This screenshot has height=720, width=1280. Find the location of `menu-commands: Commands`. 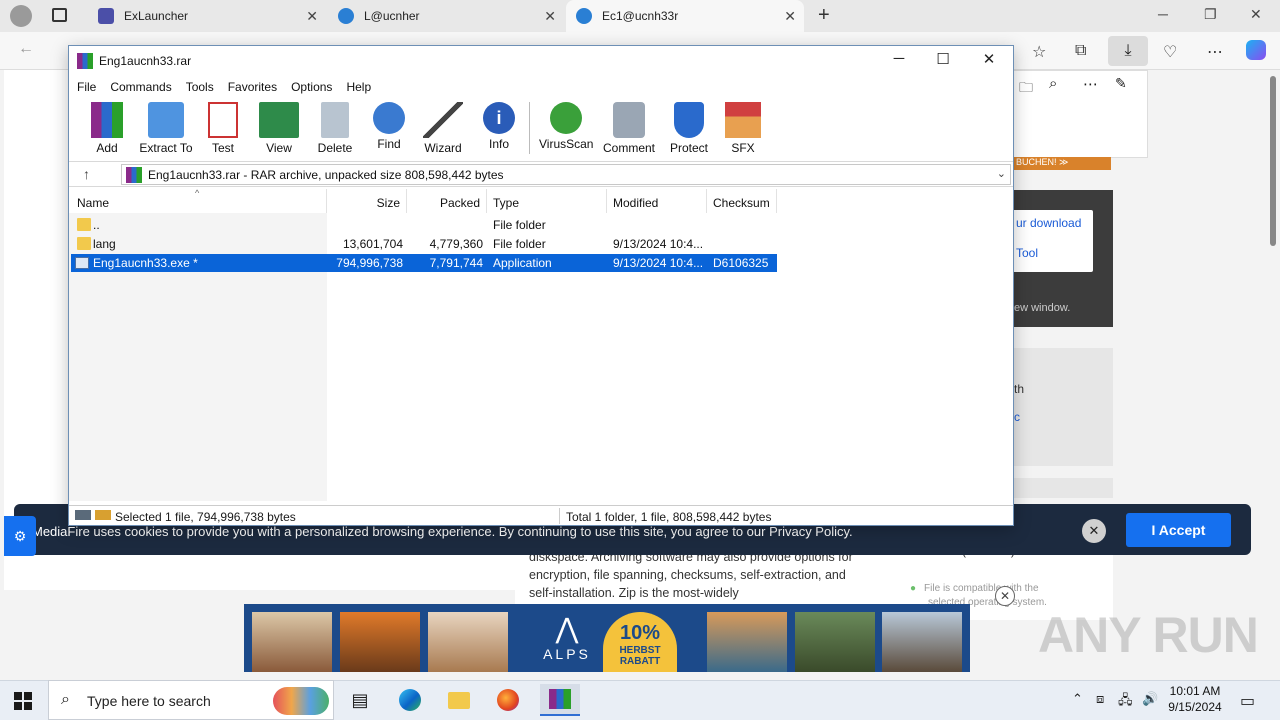

menu-commands: Commands is located at coordinates (140, 87).